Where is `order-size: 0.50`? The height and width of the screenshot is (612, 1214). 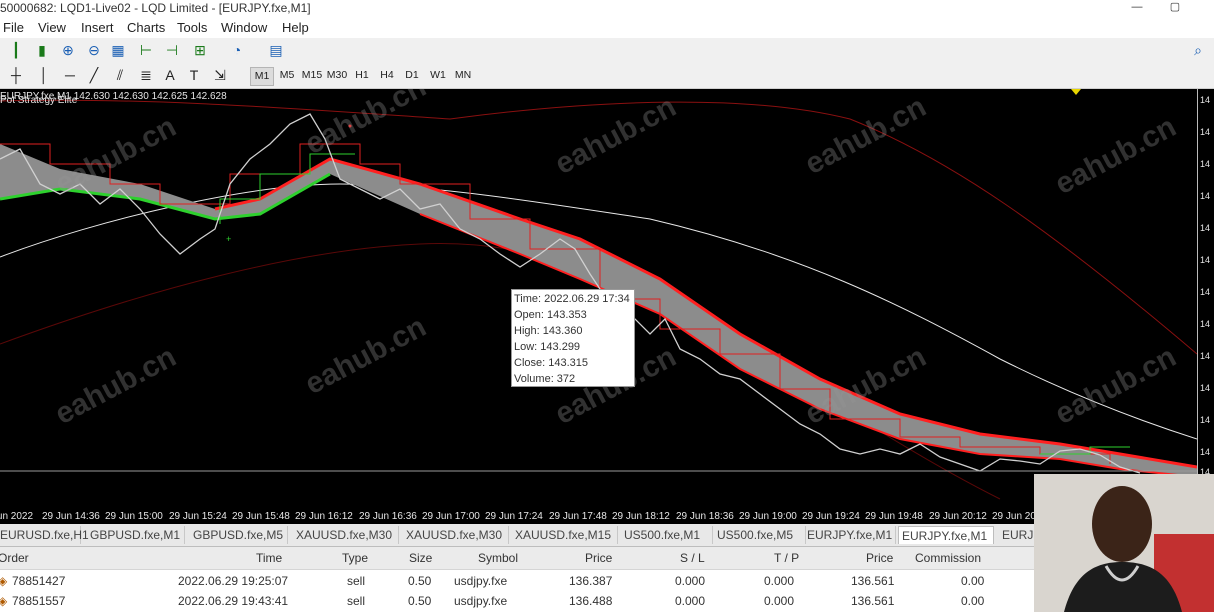
order-size: 0.50 is located at coordinates (420, 601).